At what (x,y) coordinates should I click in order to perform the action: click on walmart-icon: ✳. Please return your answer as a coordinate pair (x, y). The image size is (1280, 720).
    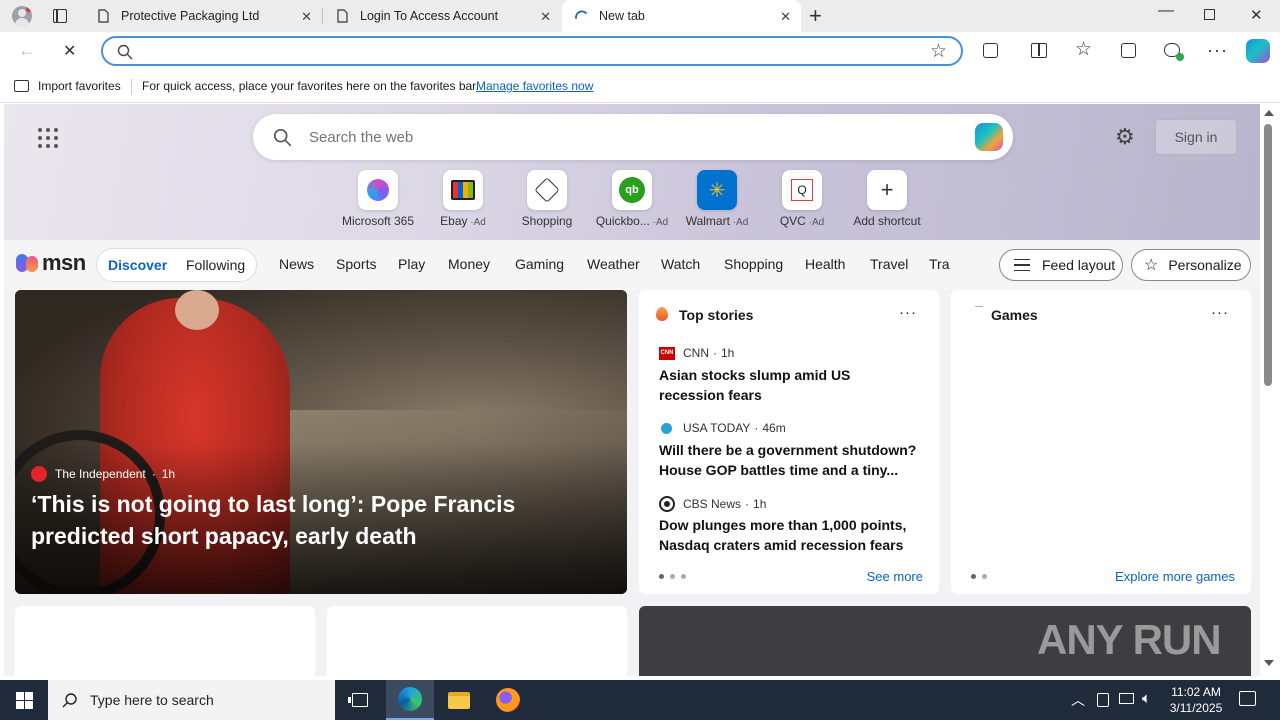
    Looking at the image, I should click on (717, 190).